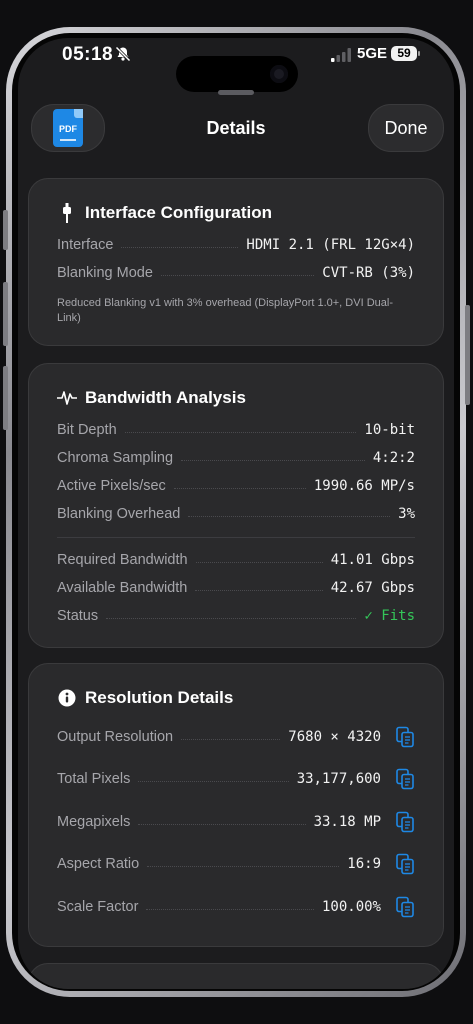 This screenshot has height=1024, width=473. I want to click on row-value: 1990.66 MP/s, so click(364, 486).